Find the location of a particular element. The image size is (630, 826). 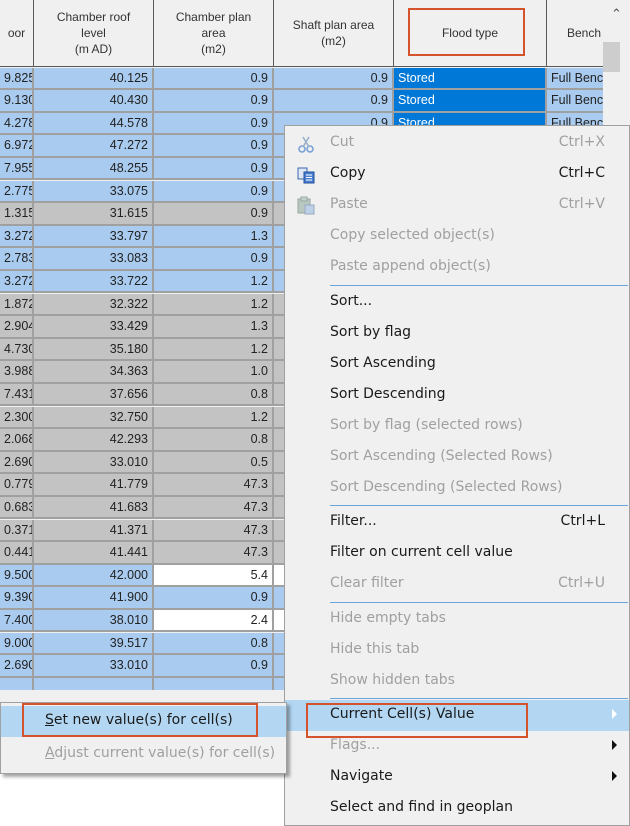

cell-chamber-roof-level: 40.125 is located at coordinates (94, 79).